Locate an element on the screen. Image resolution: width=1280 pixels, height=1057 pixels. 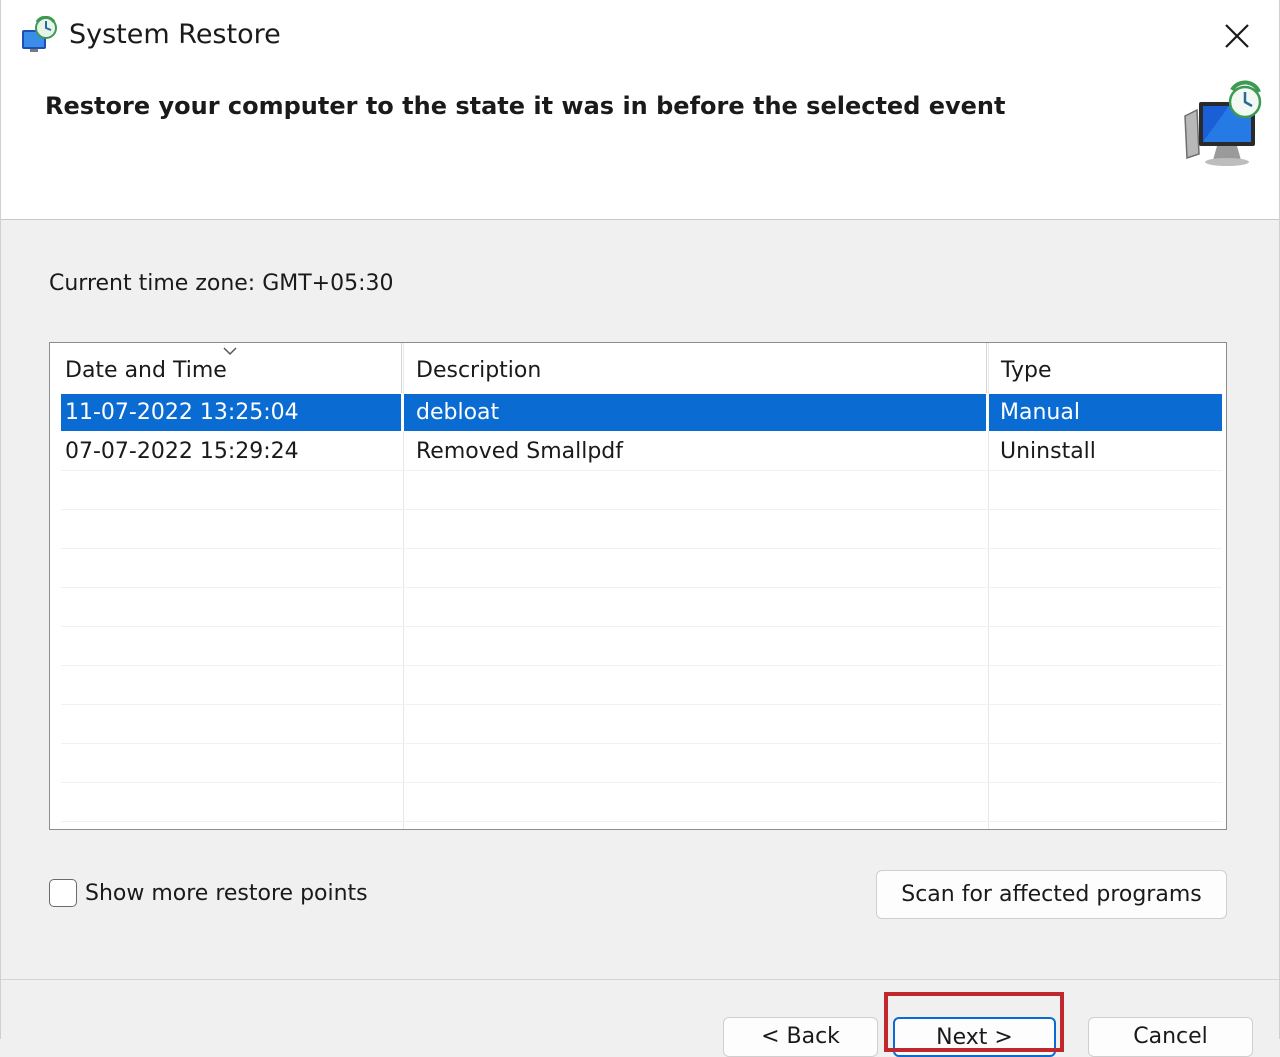
close-button is located at coordinates (1237, 36).